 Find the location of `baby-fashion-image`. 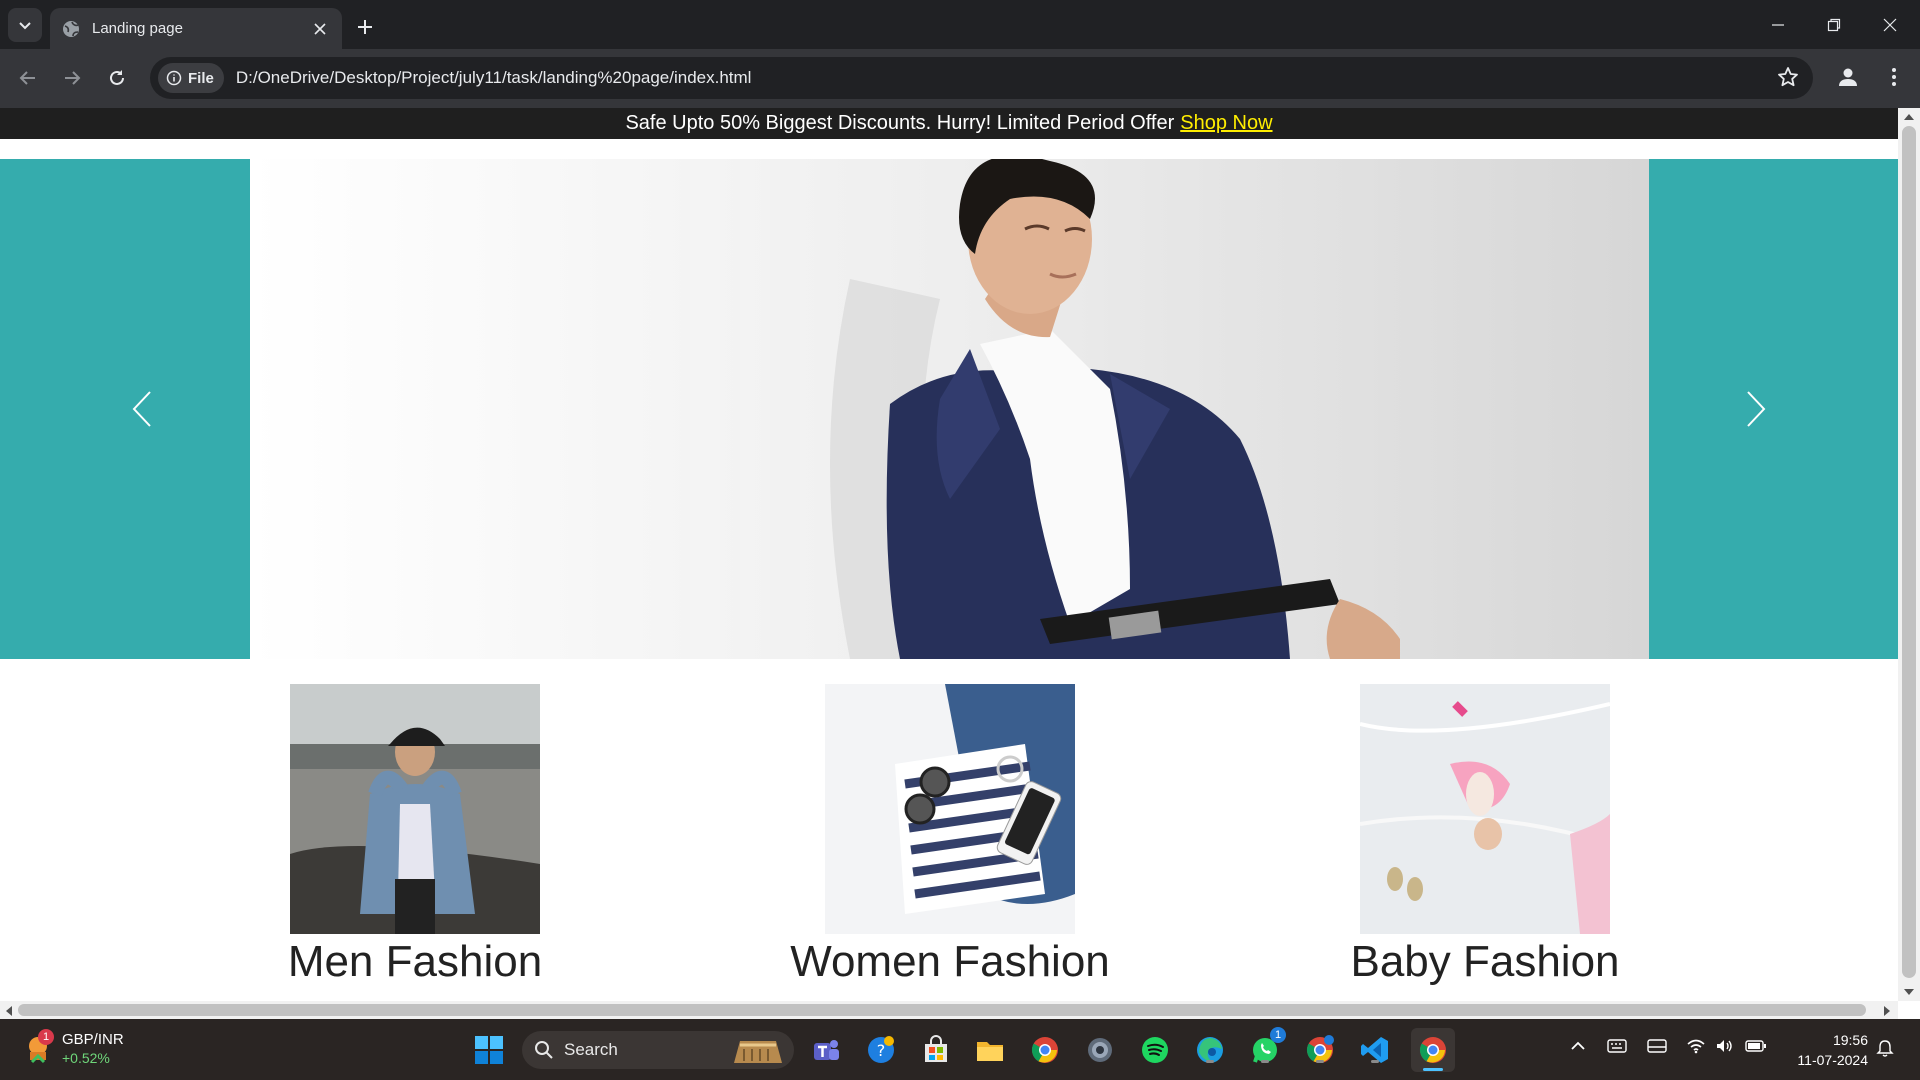

baby-fashion-image is located at coordinates (1485, 809).